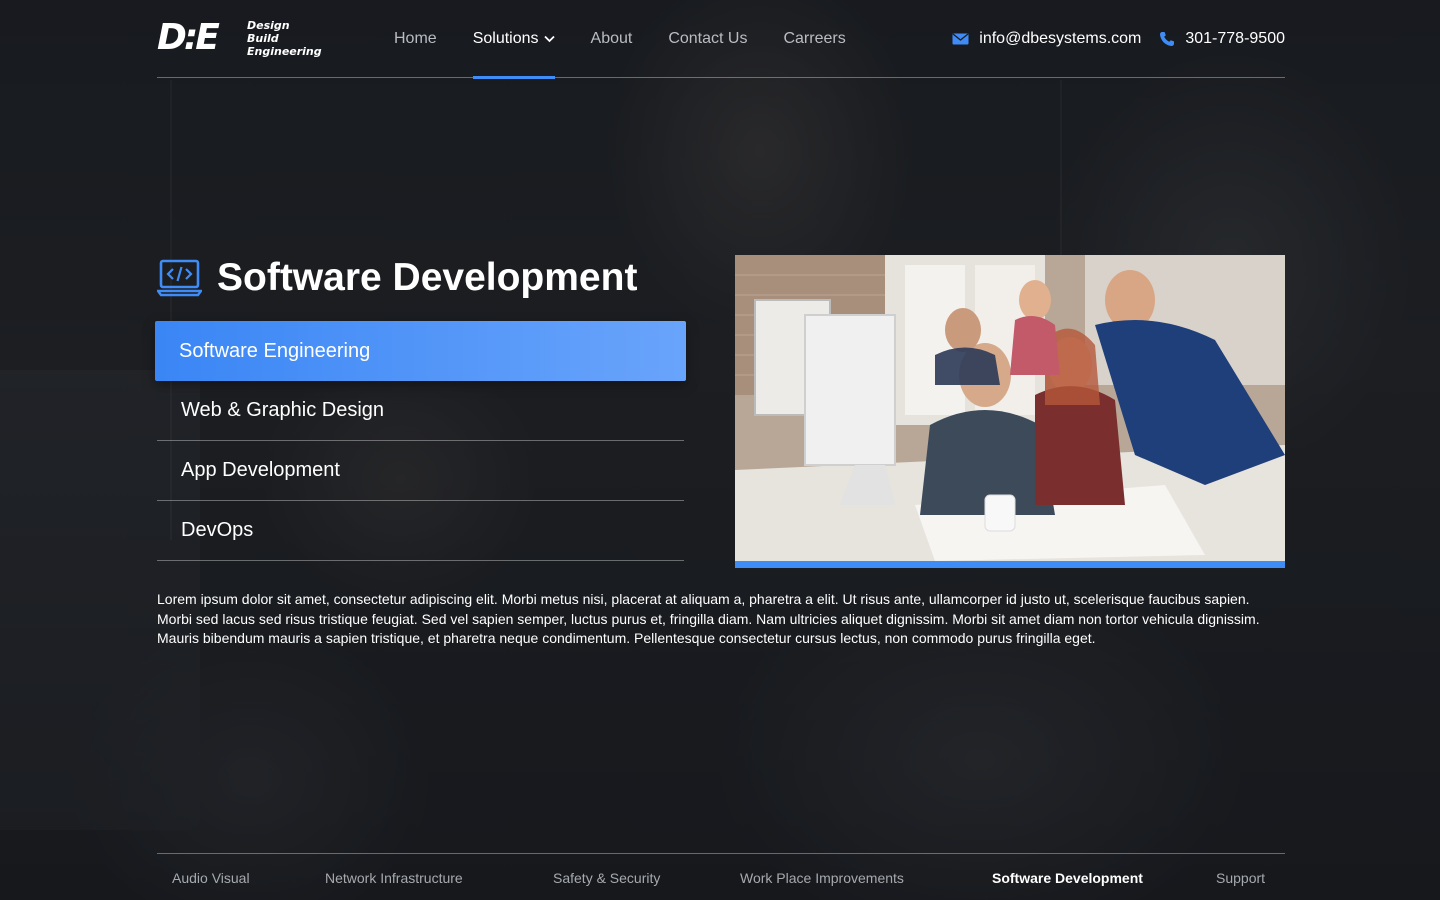 This screenshot has width=1440, height=900. What do you see at coordinates (1010, 564) in the screenshot?
I see `photo-accent-bar` at bounding box center [1010, 564].